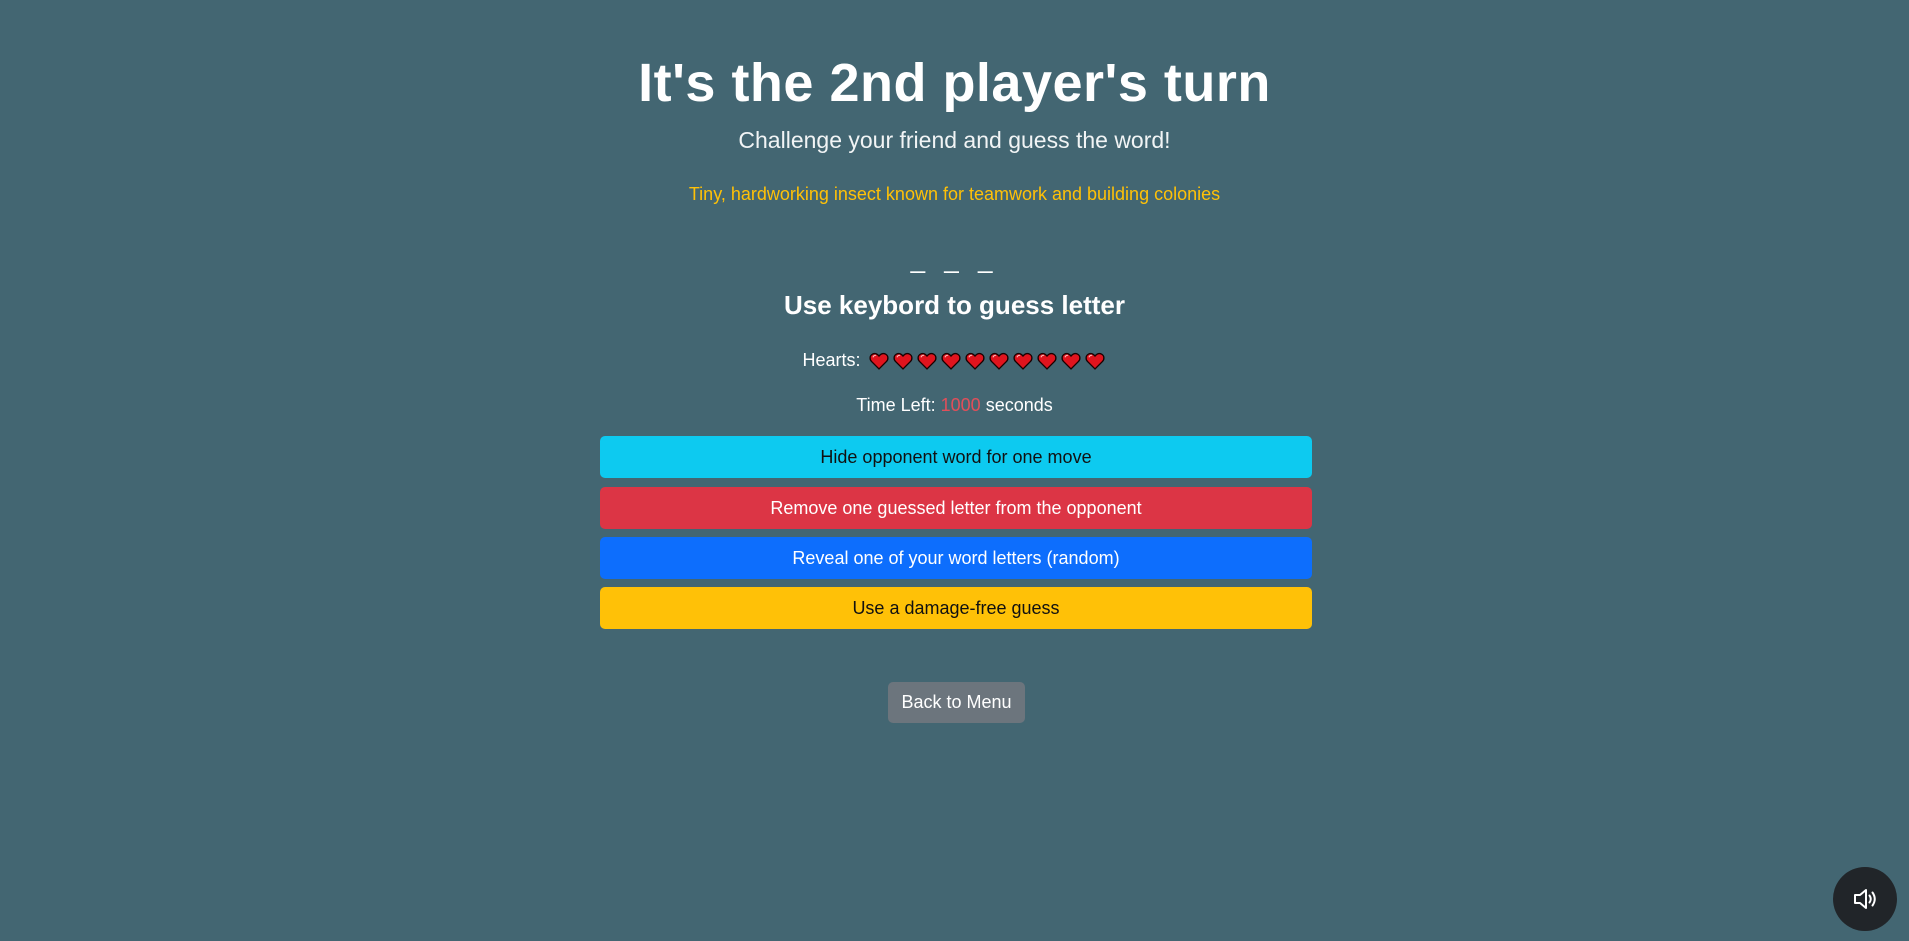  I want to click on damage-free-guess-button: Use a damage-free guess, so click(956, 608).